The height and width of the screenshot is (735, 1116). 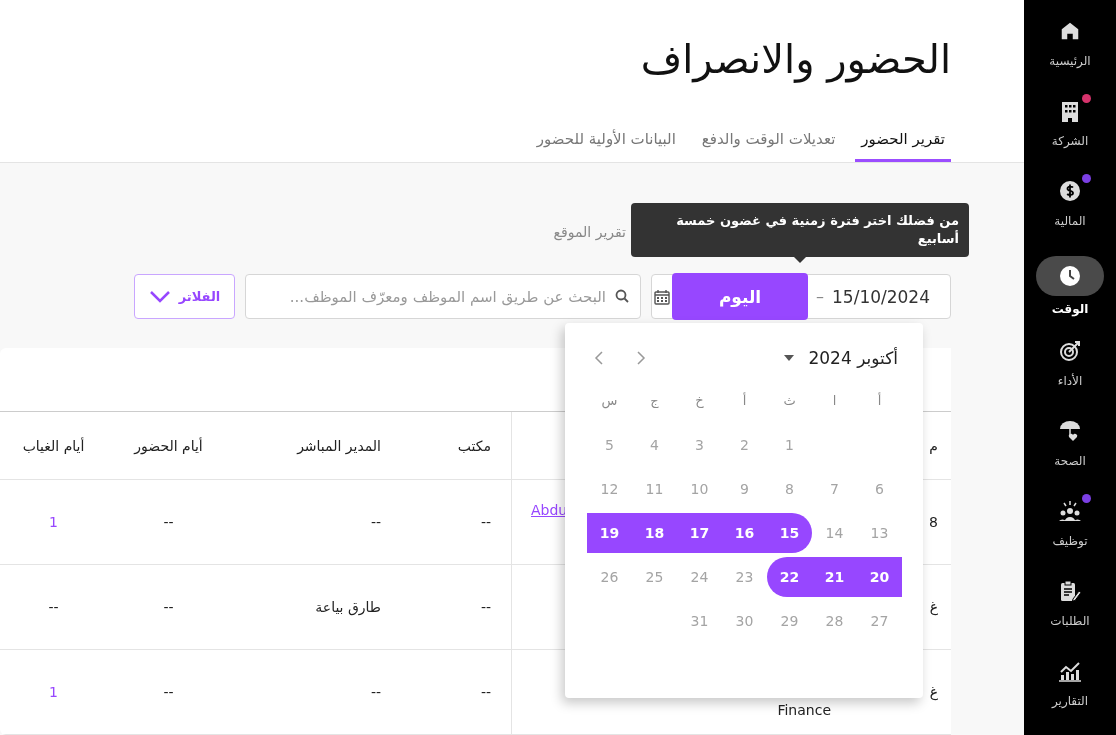 What do you see at coordinates (1070, 54) in the screenshot?
I see `sidebar-item: الرئيسية` at bounding box center [1070, 54].